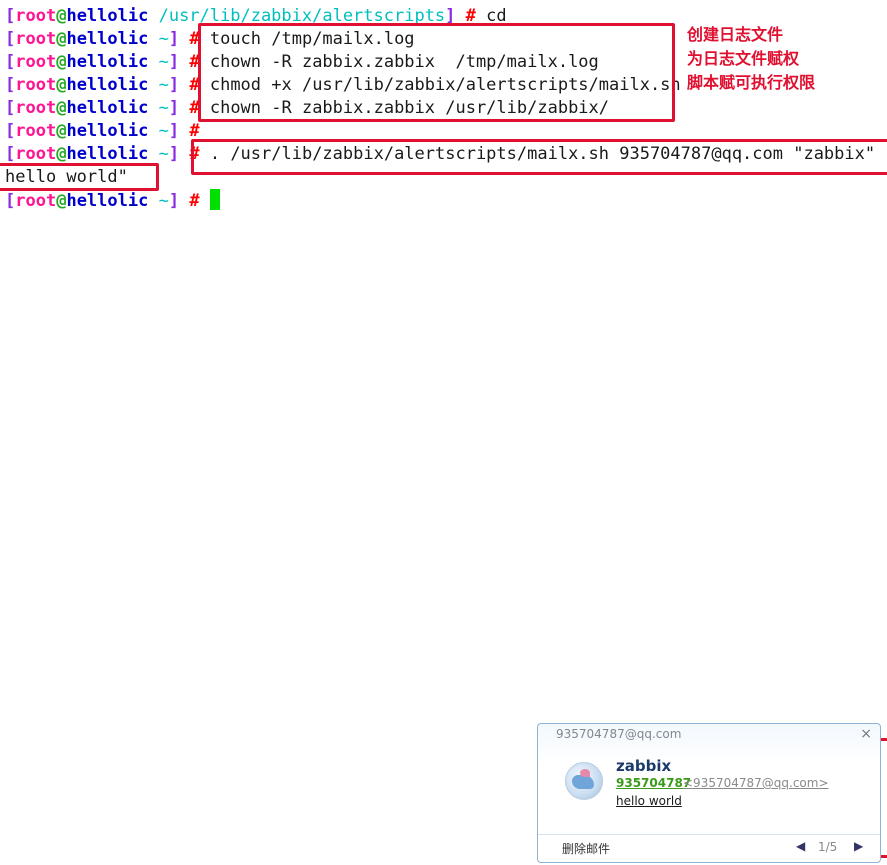 The height and width of the screenshot is (865, 887). What do you see at coordinates (743, 58) in the screenshot?
I see `annotation-log-permission: 为日志文件赋权` at bounding box center [743, 58].